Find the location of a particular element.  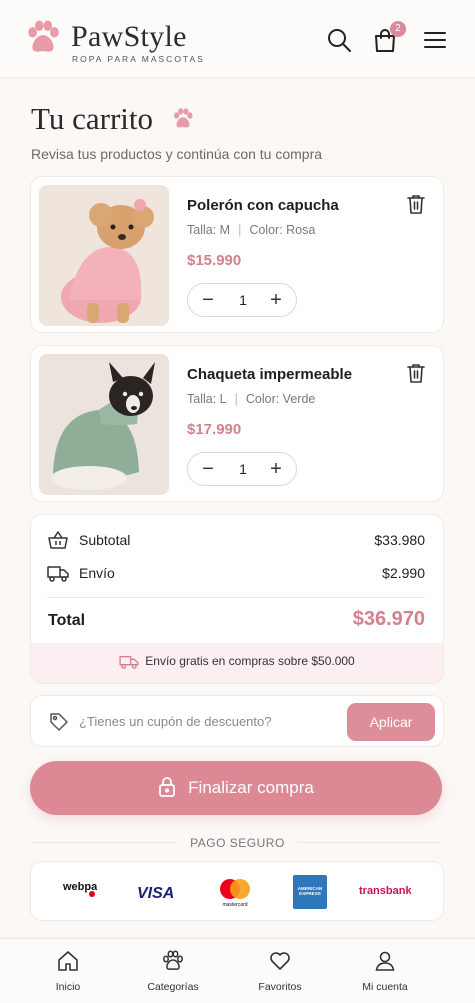

nav-item-home: Inicio is located at coordinates (68, 971).